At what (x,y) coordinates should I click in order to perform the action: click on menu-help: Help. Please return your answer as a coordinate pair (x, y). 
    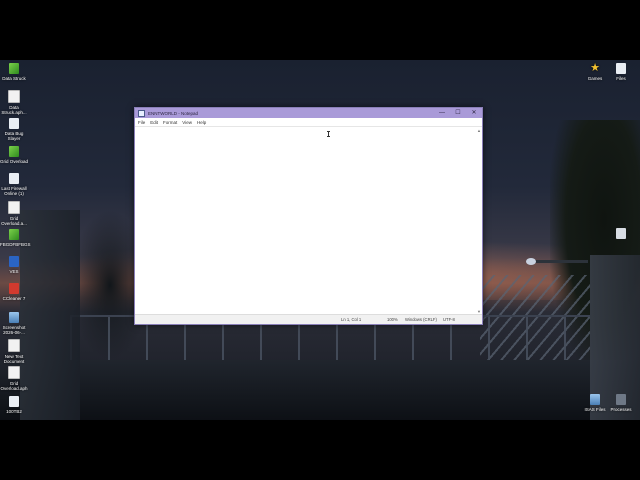
    Looking at the image, I should click on (201, 122).